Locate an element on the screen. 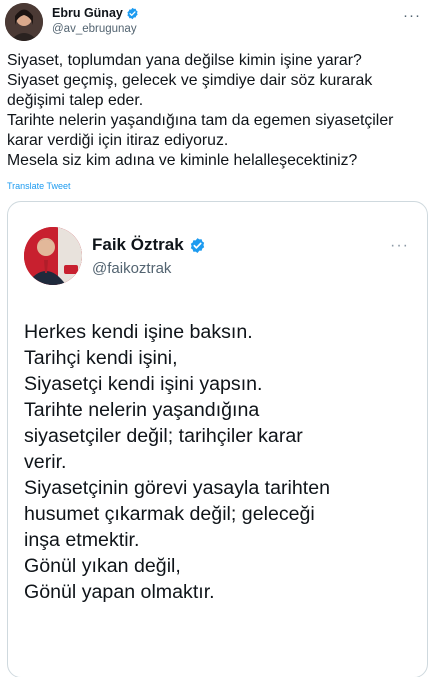 The height and width of the screenshot is (677, 435). quoted-author-name: Faik Öztrak is located at coordinates (149, 245).